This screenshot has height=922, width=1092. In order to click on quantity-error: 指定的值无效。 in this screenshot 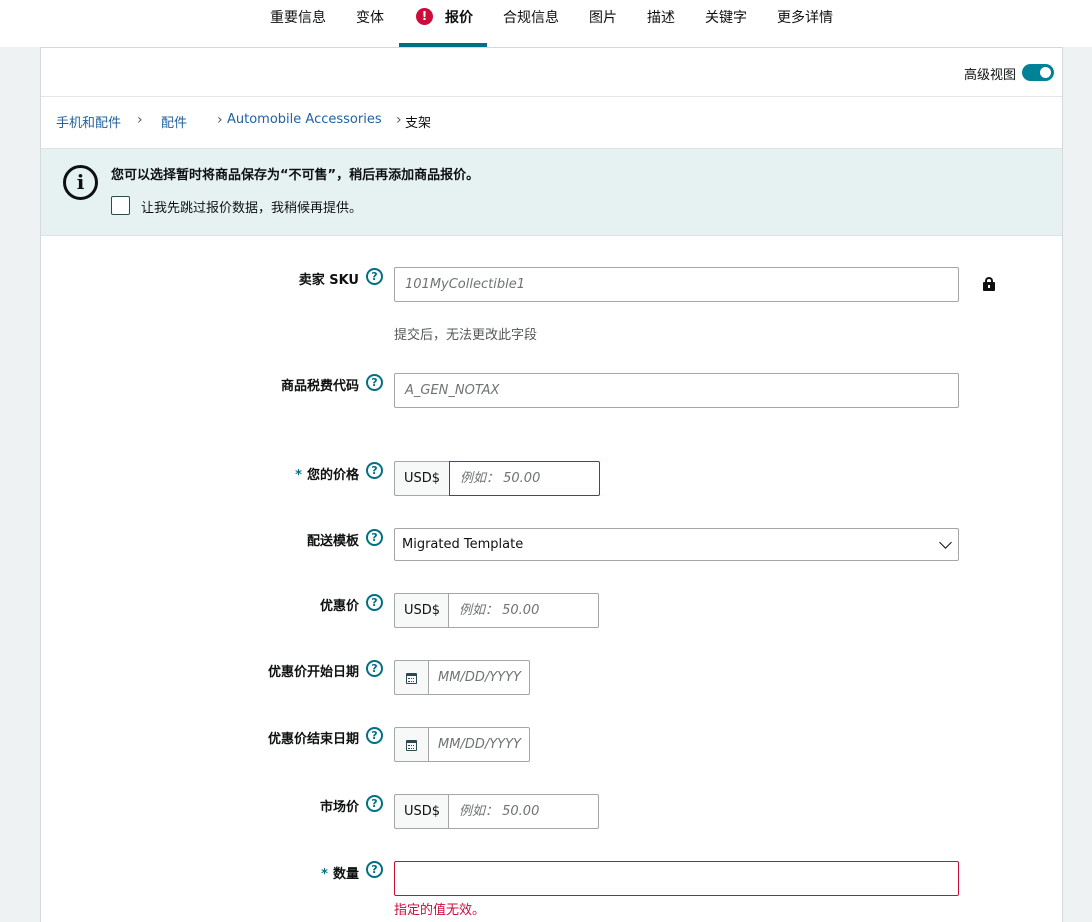, I will do `click(440, 910)`.